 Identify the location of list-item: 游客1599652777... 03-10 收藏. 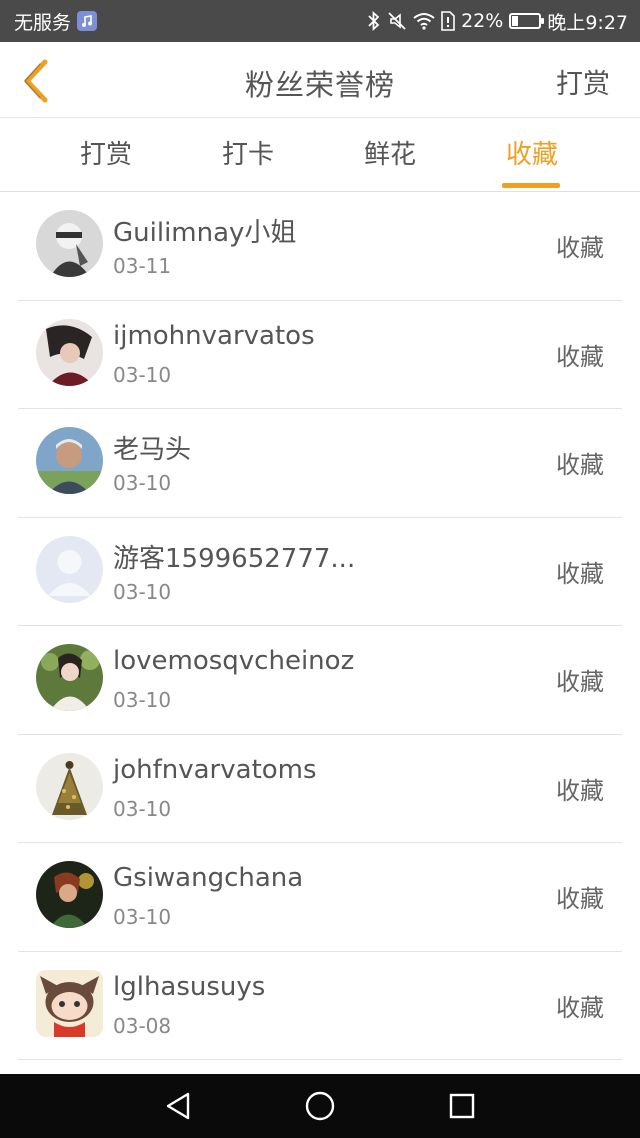
(320, 572).